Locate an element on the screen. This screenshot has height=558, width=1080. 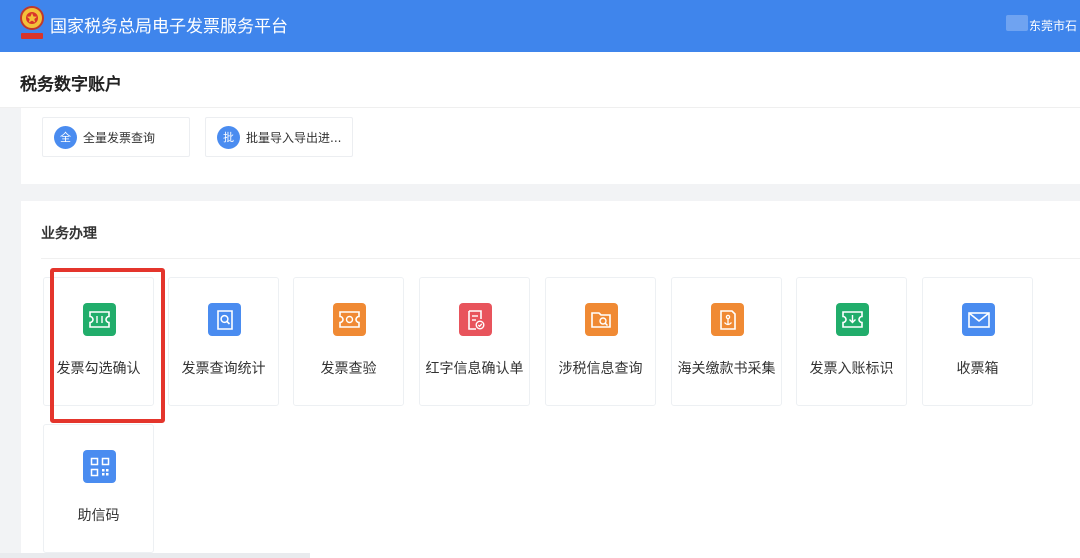
section-divider is located at coordinates (560, 258).